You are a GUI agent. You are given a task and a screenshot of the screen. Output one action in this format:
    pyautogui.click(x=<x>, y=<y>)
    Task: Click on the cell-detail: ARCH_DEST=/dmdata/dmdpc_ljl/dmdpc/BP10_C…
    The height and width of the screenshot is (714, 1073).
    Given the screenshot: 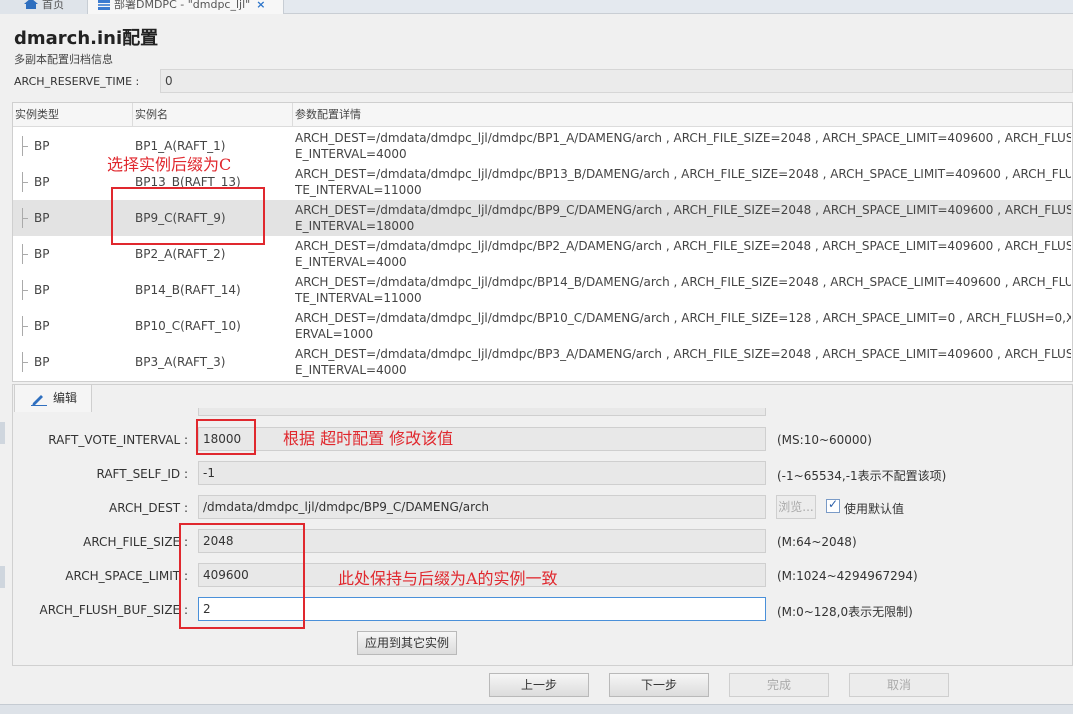 What is the action you would take?
    pyautogui.click(x=683, y=326)
    